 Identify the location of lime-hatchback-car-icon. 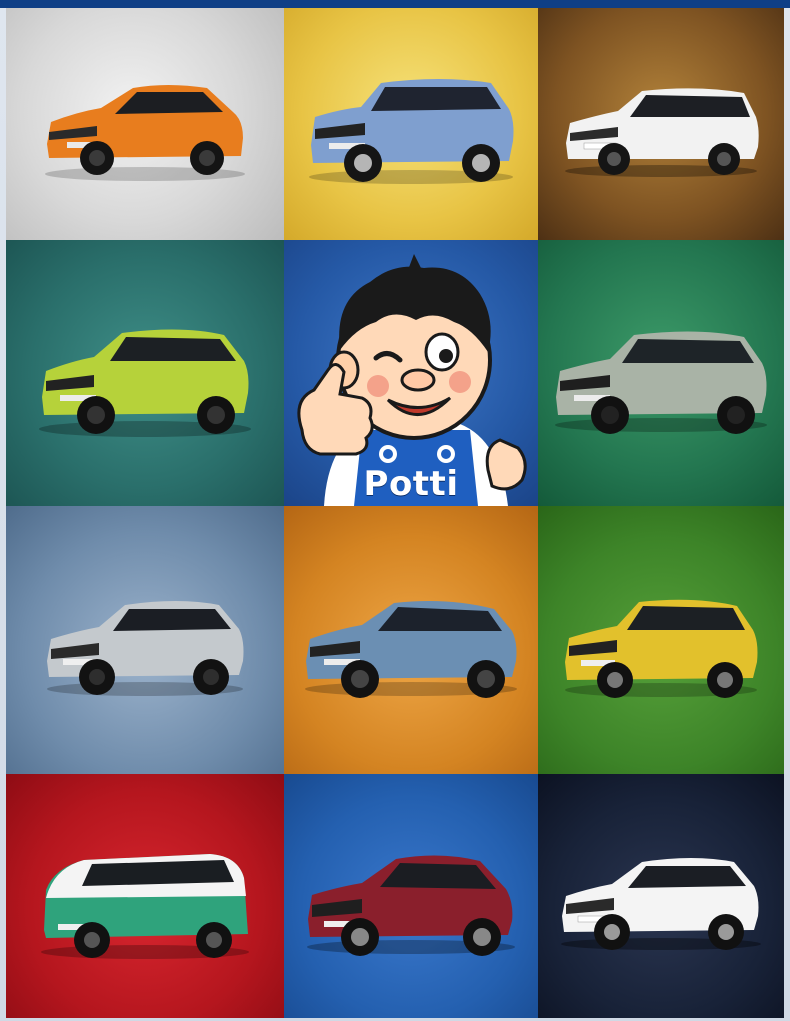
(145, 383).